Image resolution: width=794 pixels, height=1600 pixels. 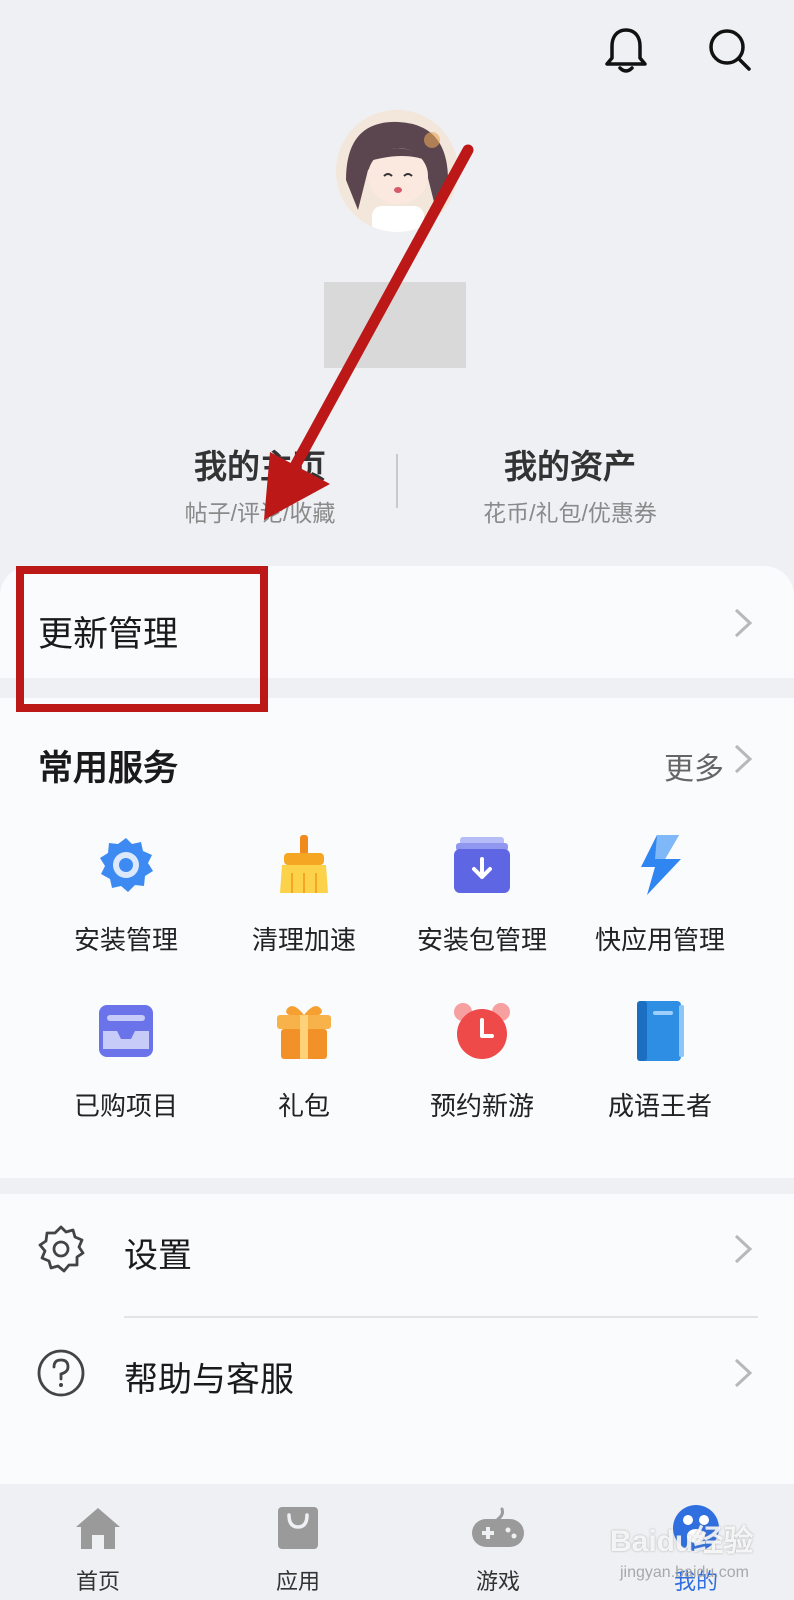 What do you see at coordinates (303, 1106) in the screenshot?
I see `service-label: 礼包` at bounding box center [303, 1106].